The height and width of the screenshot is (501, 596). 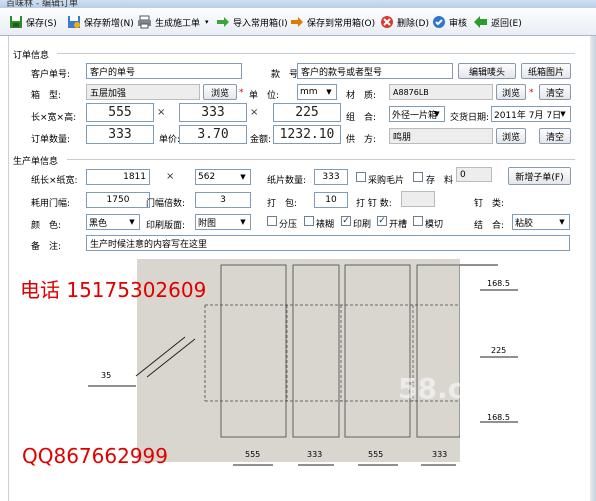 What do you see at coordinates (555, 136) in the screenshot?
I see `supplier-clear-button: 清空` at bounding box center [555, 136].